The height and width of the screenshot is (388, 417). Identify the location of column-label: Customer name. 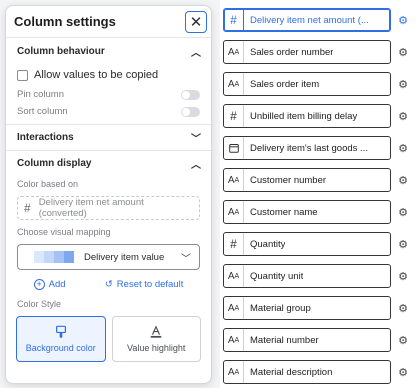
(284, 212).